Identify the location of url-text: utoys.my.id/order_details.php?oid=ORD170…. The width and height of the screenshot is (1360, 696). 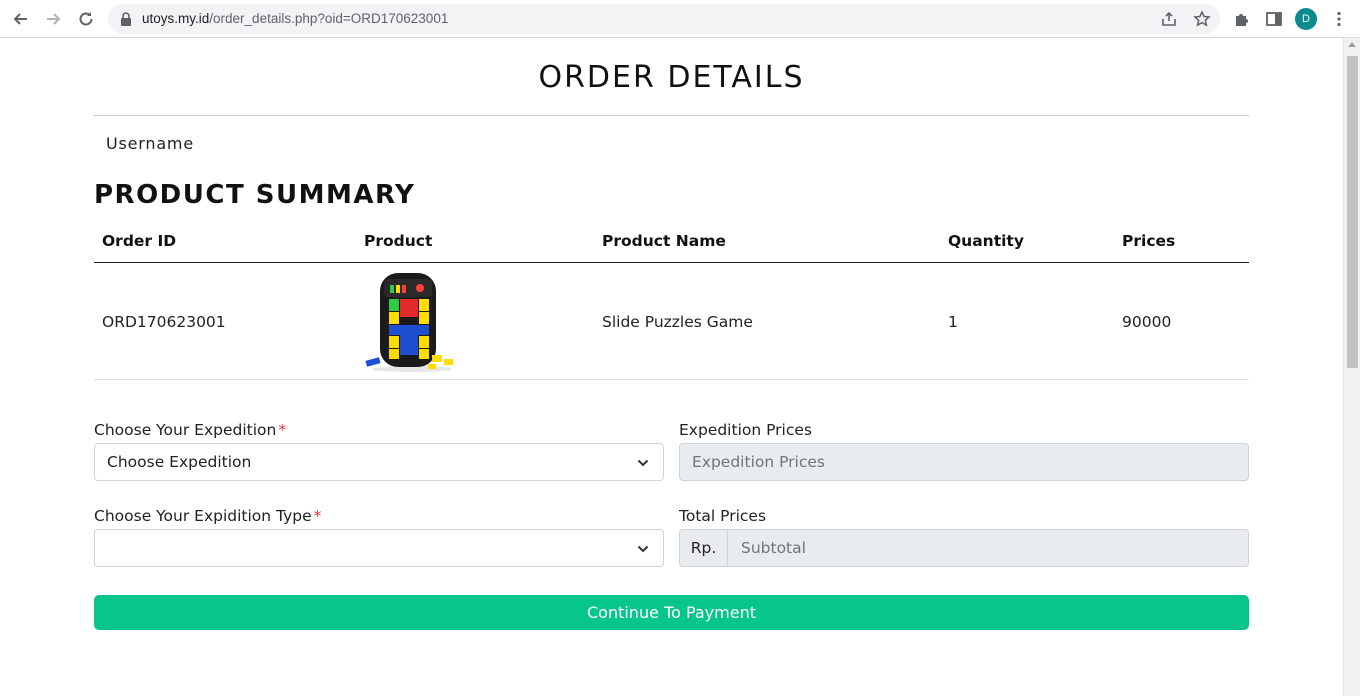
(295, 18).